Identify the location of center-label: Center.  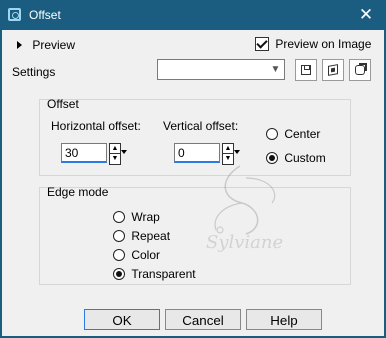
(302, 133).